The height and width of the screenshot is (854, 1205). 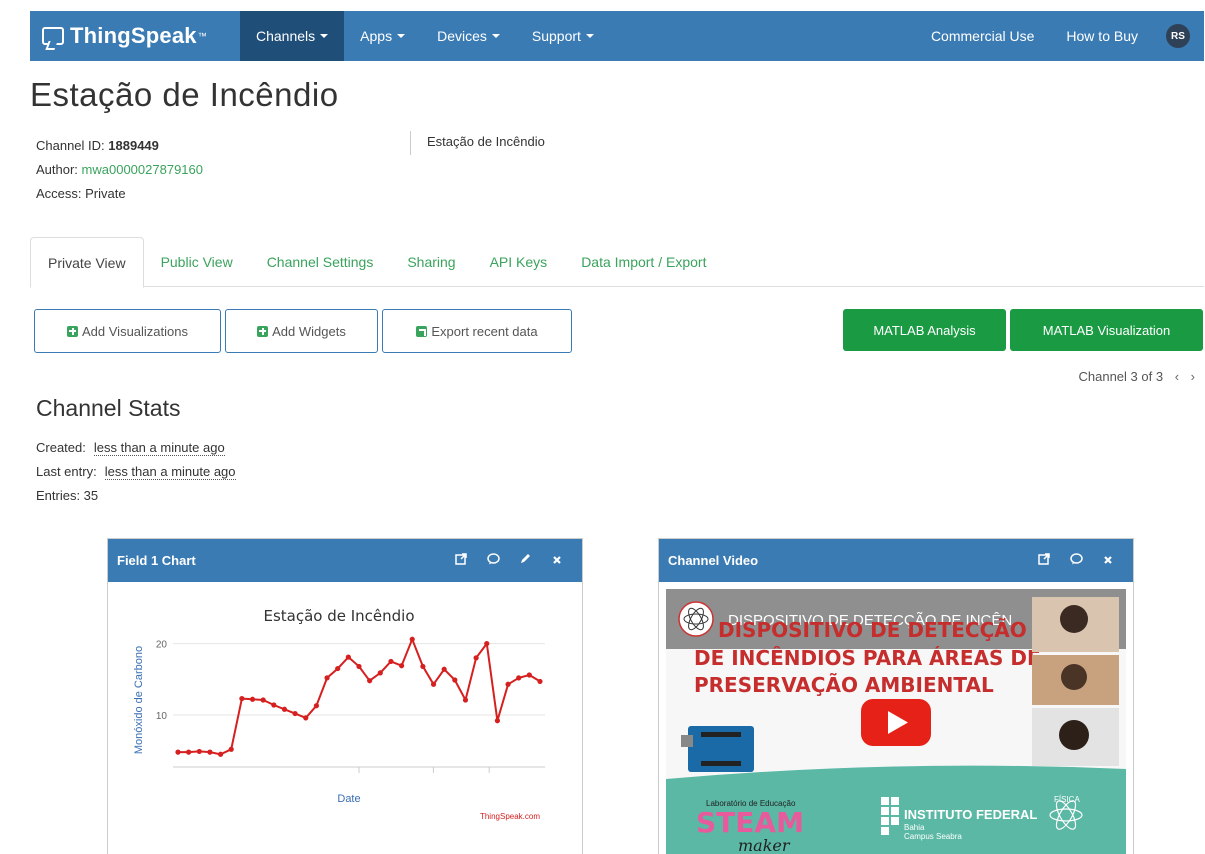 What do you see at coordinates (970, 814) in the screenshot?
I see `instituto-federal-text: INSTITUTO FEDERAL` at bounding box center [970, 814].